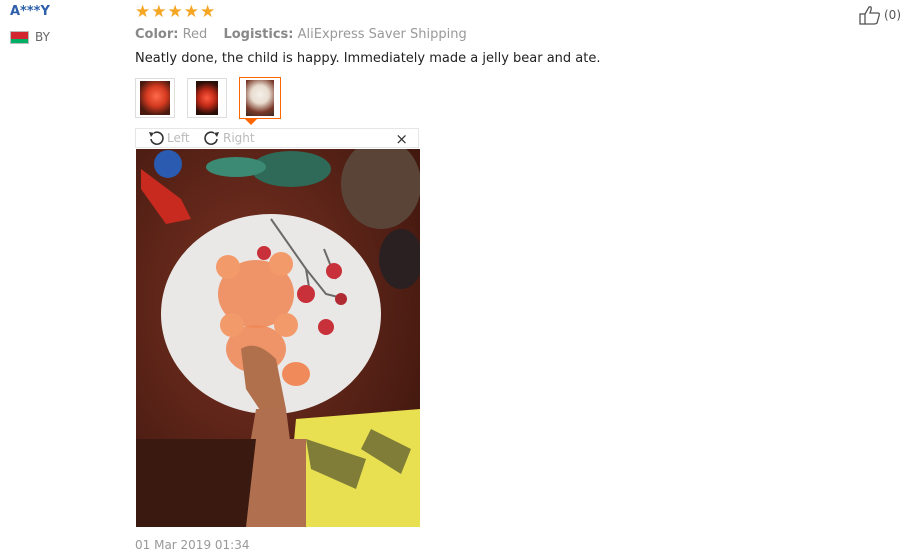 The width and height of the screenshot is (915, 560). Describe the element at coordinates (260, 98) in the screenshot. I see `photo-thumbnail-selected` at that location.